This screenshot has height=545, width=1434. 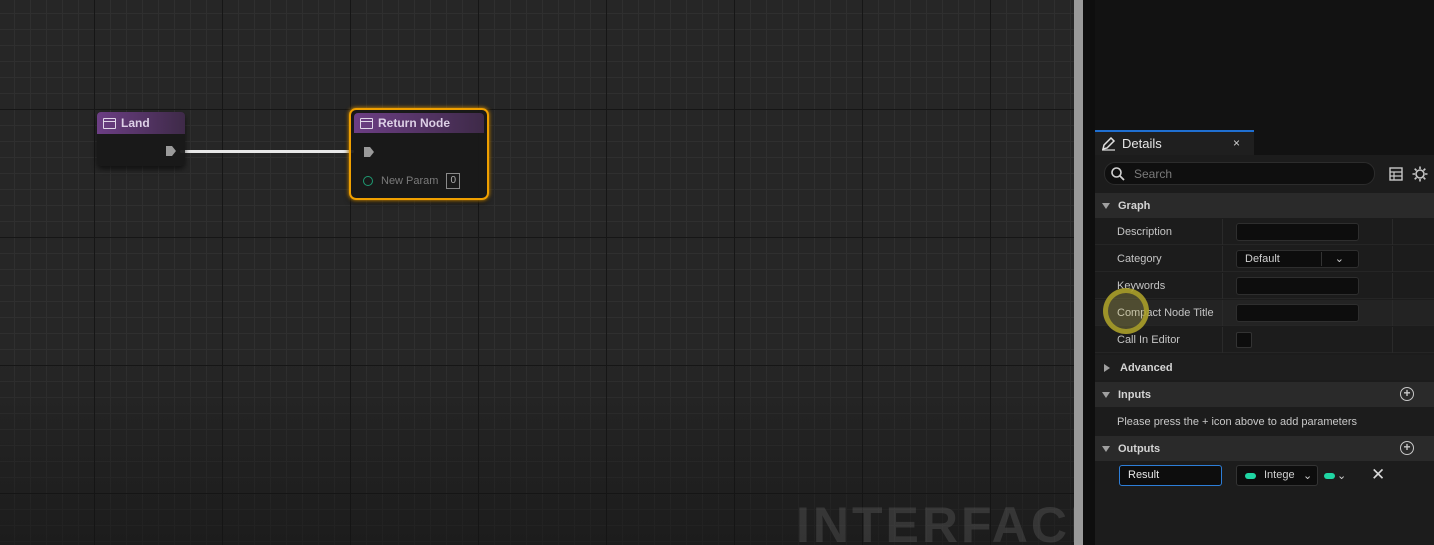 I want to click on section-inputs: Inputs +, so click(x=1264, y=394).